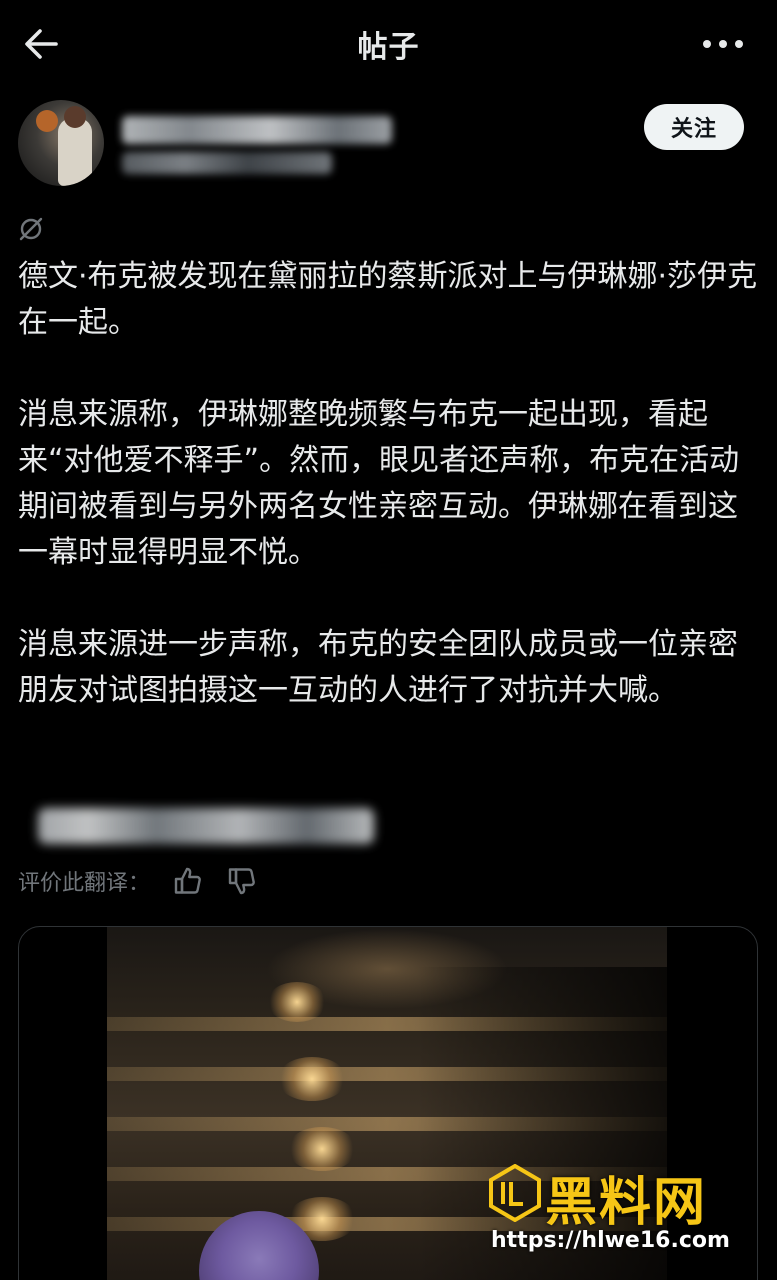  I want to click on watermark-url: https://hlwe16.com, so click(610, 1240).